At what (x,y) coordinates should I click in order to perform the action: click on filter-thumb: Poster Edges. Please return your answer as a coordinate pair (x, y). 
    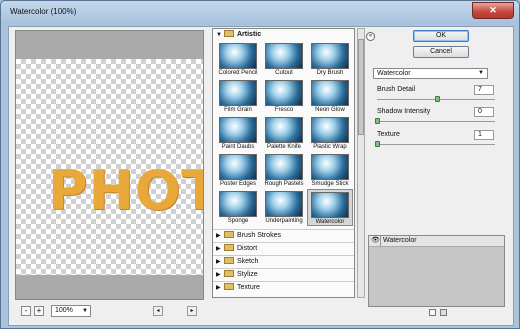
    Looking at the image, I should click on (238, 170).